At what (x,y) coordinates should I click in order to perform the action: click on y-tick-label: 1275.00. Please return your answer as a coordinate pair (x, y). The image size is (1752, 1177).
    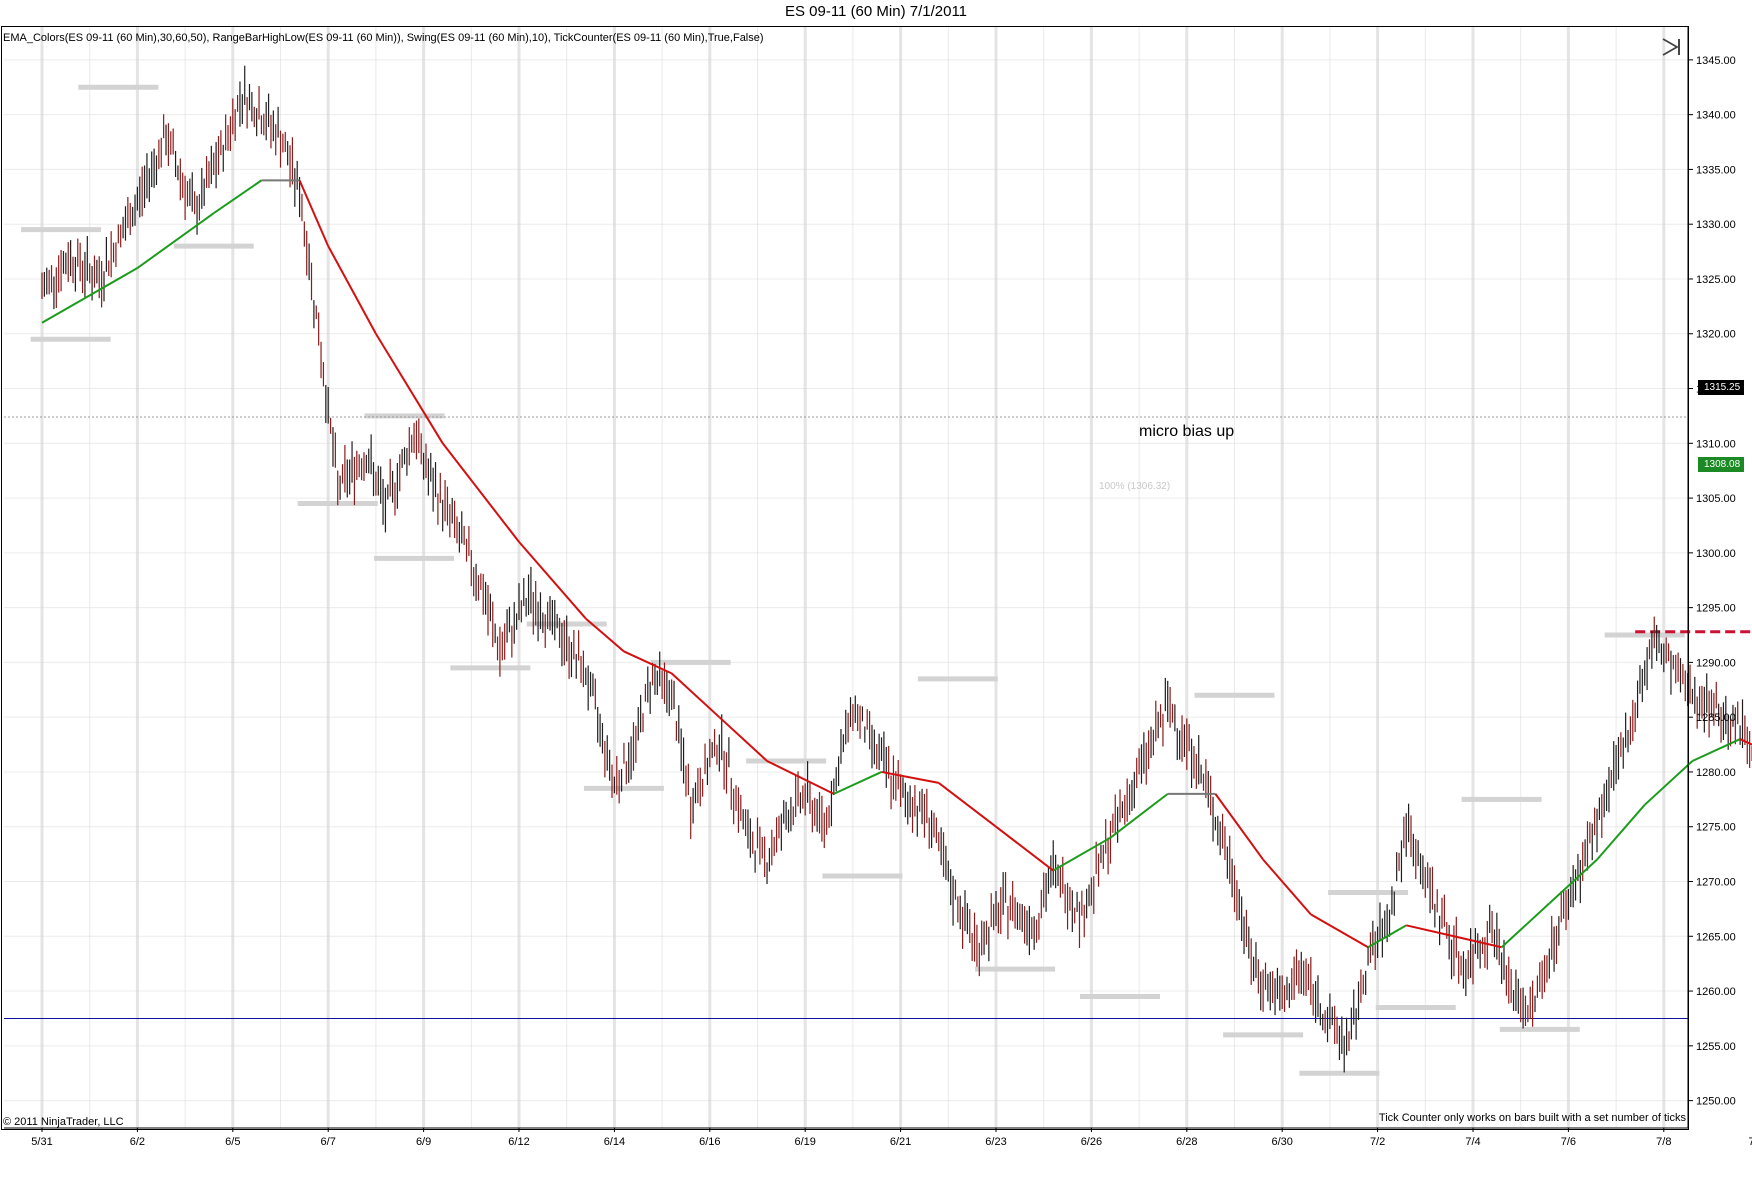
    Looking at the image, I should click on (1716, 828).